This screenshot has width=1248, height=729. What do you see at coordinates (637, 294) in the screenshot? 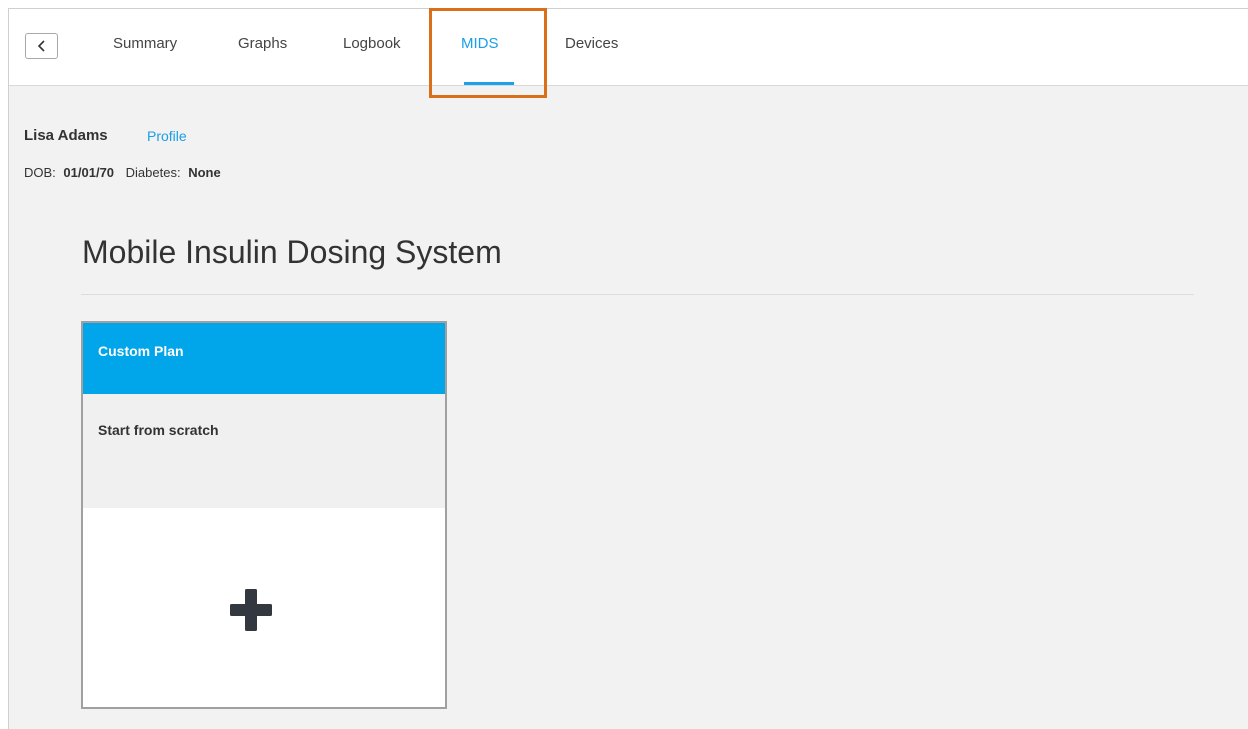
I see `title-divider` at bounding box center [637, 294].